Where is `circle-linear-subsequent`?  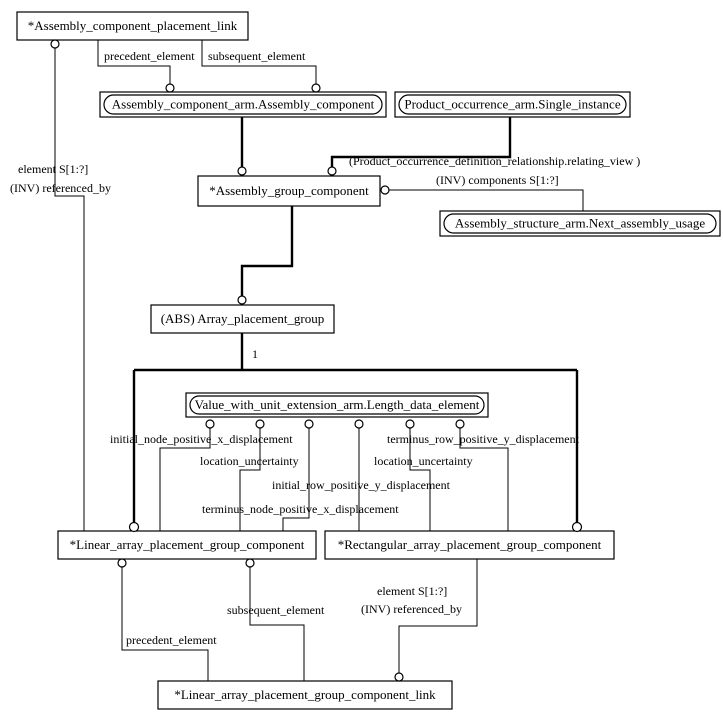 circle-linear-subsequent is located at coordinates (250, 563).